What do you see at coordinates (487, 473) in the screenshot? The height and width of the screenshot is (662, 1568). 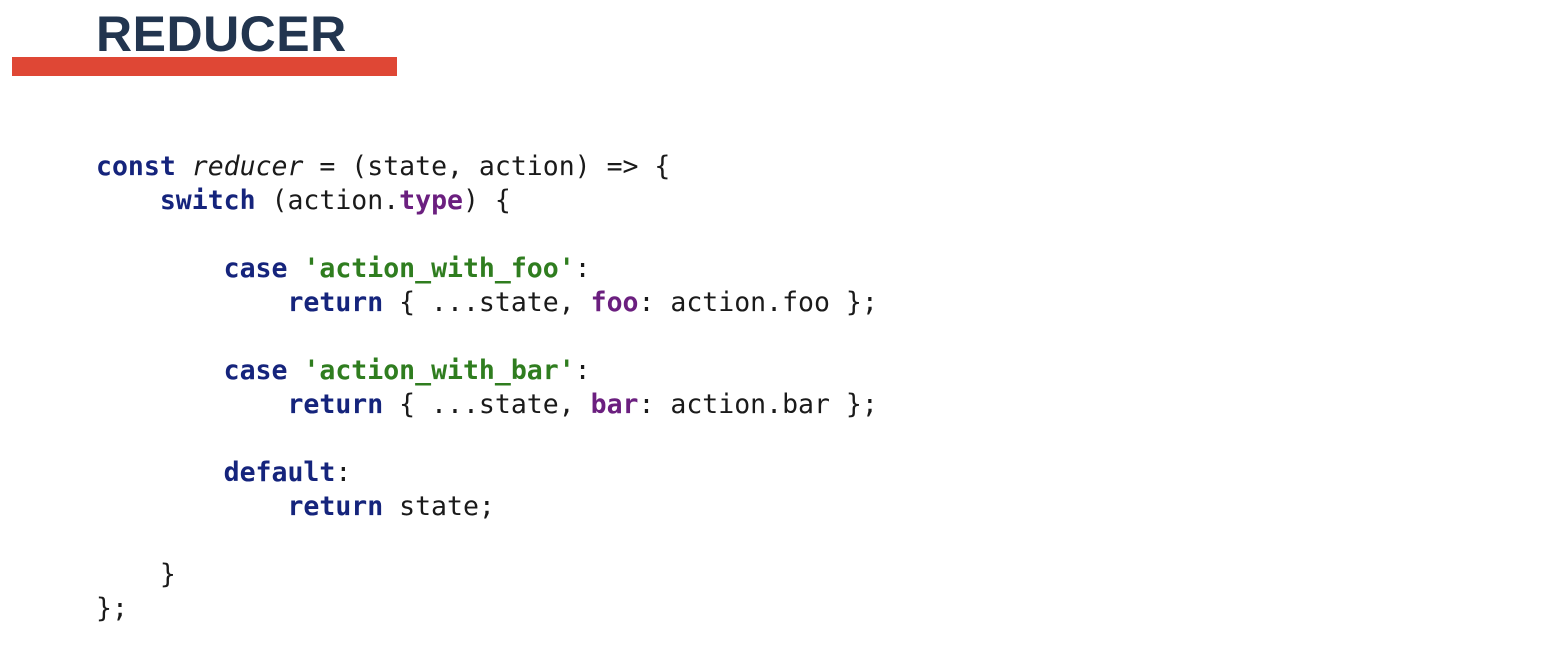 I see `code-line: default:` at bounding box center [487, 473].